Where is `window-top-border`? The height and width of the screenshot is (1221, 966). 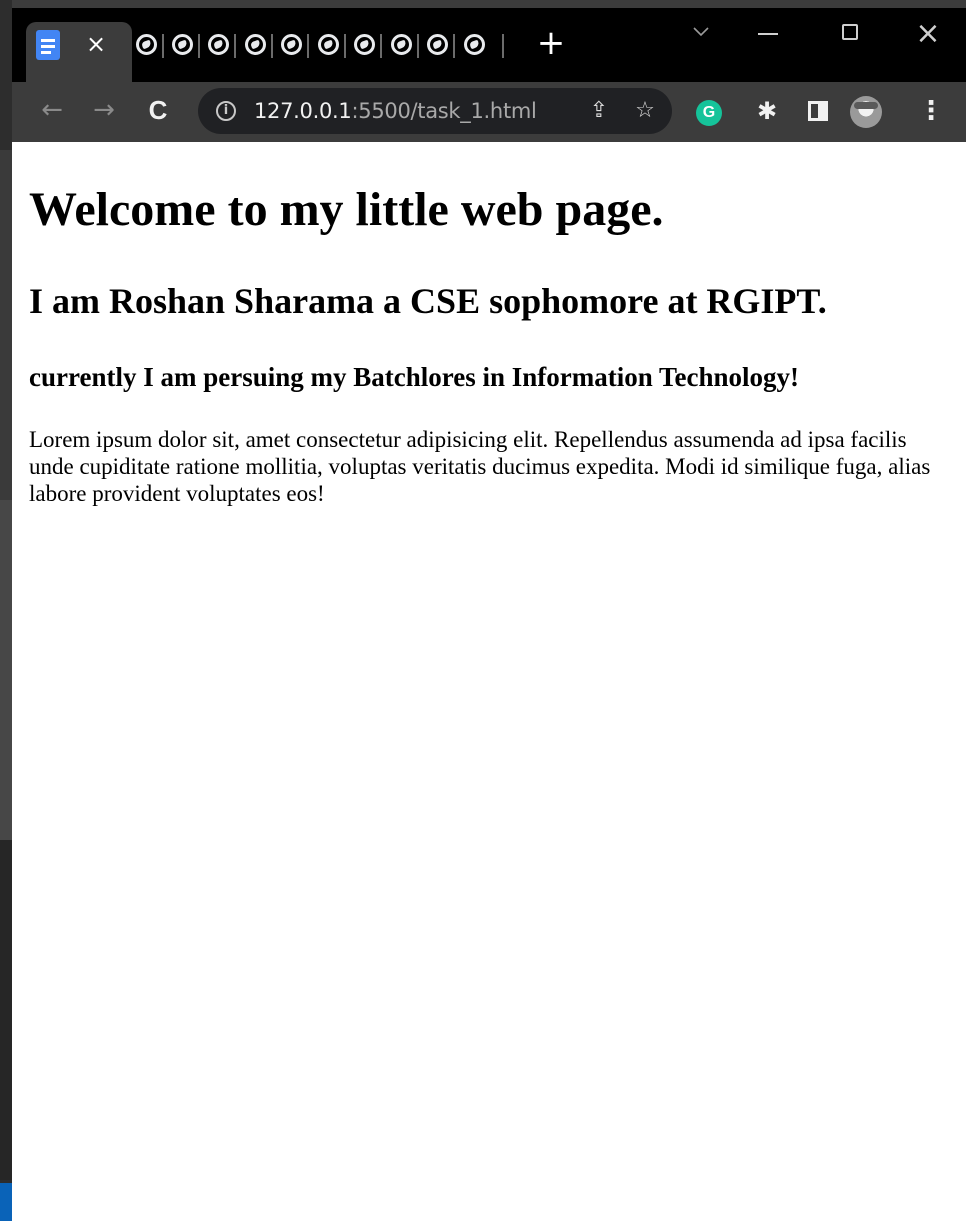
window-top-border is located at coordinates (489, 4).